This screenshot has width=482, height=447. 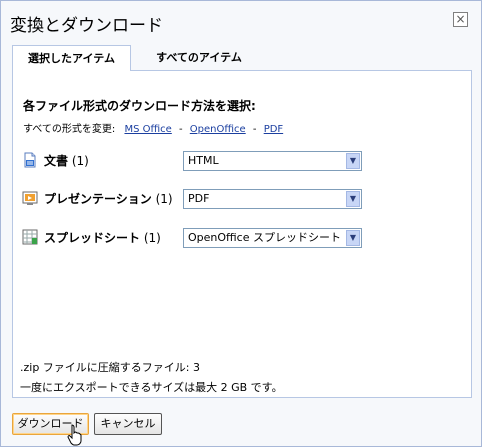 I want to click on ms-office-link: MS Office, so click(x=147, y=129).